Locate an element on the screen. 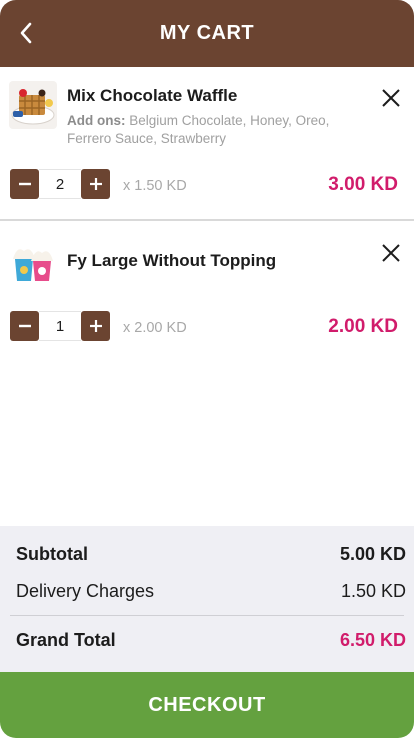 Image resolution: width=414 pixels, height=738 pixels. subtotal-value: 5.00 KD is located at coordinates (372, 554).